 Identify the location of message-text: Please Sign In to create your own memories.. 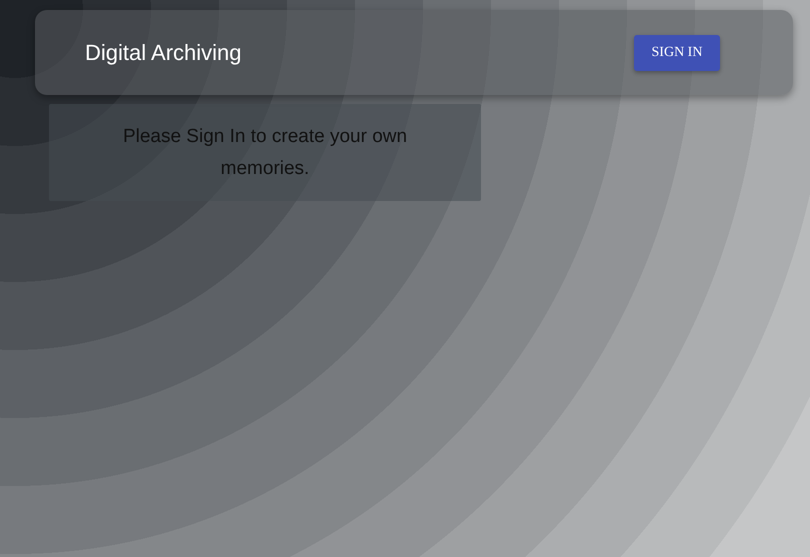
(265, 152).